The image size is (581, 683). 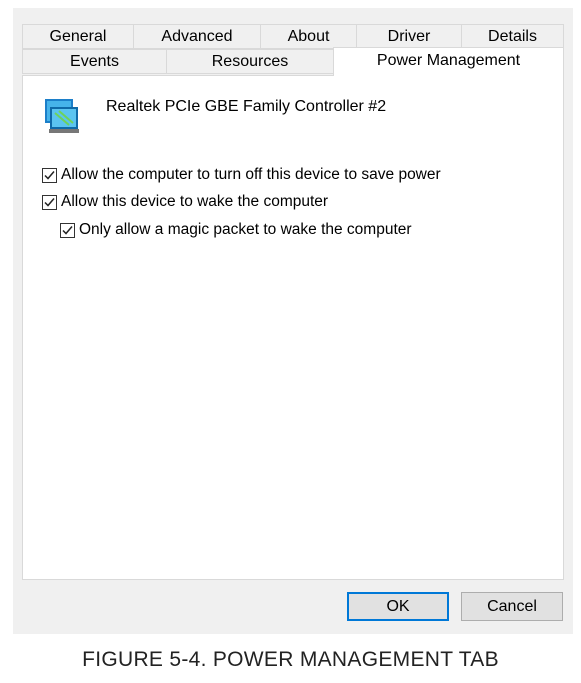 I want to click on ok-button: OK, so click(x=398, y=606).